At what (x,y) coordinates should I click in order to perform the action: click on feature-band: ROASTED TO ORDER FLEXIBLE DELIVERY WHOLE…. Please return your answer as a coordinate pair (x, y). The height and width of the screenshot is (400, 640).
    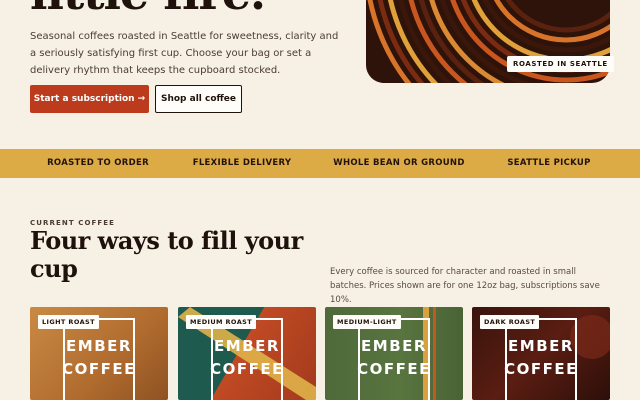
    Looking at the image, I should click on (320, 163).